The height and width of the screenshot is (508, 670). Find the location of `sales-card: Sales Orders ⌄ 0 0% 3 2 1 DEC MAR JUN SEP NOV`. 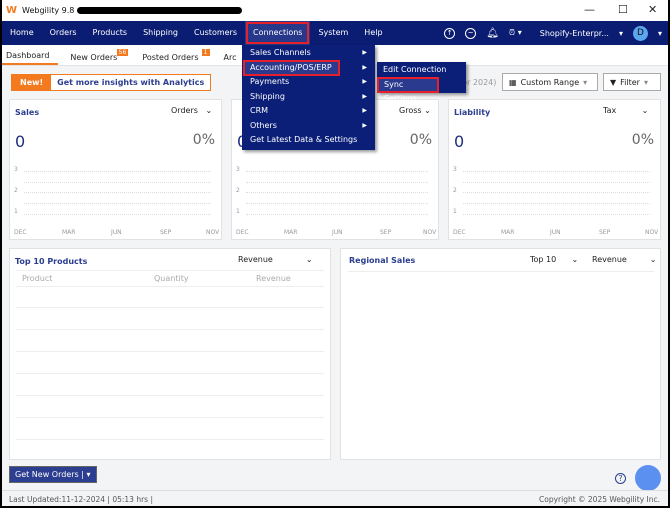

sales-card: Sales Orders ⌄ 0 0% 3 2 1 DEC MAR JUN SEP NOV is located at coordinates (115, 169).